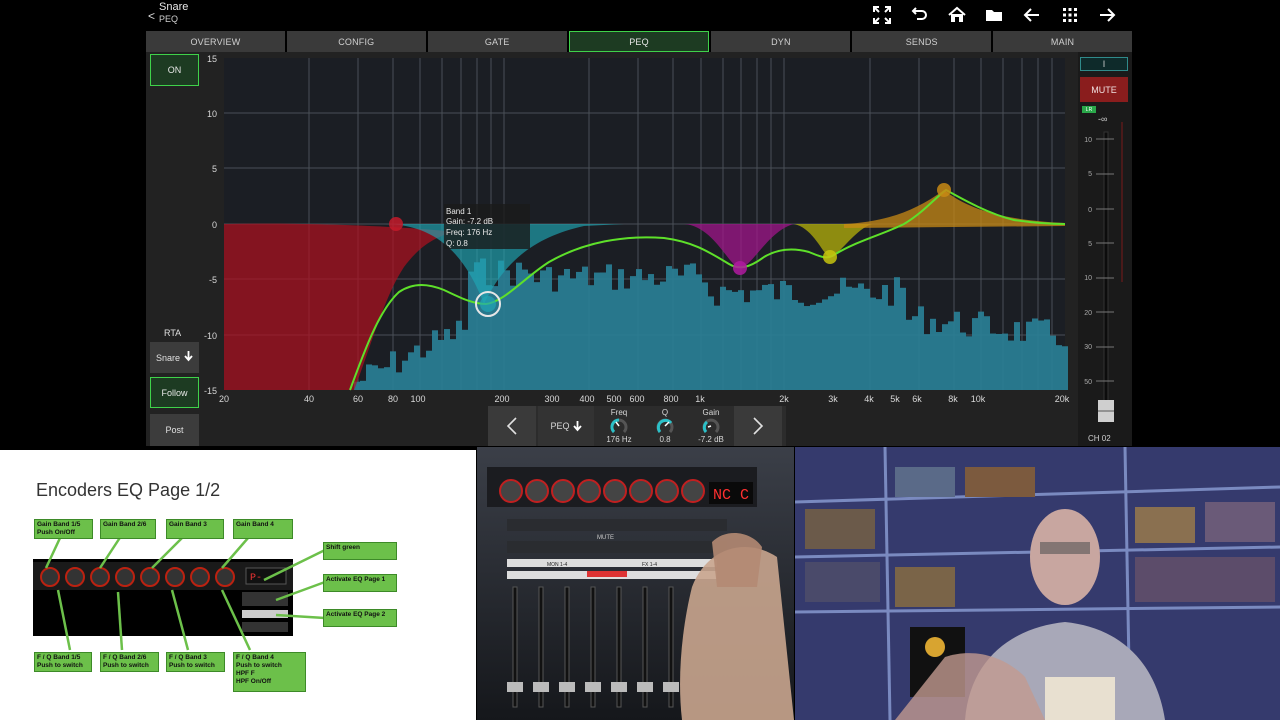 The height and width of the screenshot is (720, 1280). What do you see at coordinates (1107, 15) in the screenshot?
I see `arrow-right-icon` at bounding box center [1107, 15].